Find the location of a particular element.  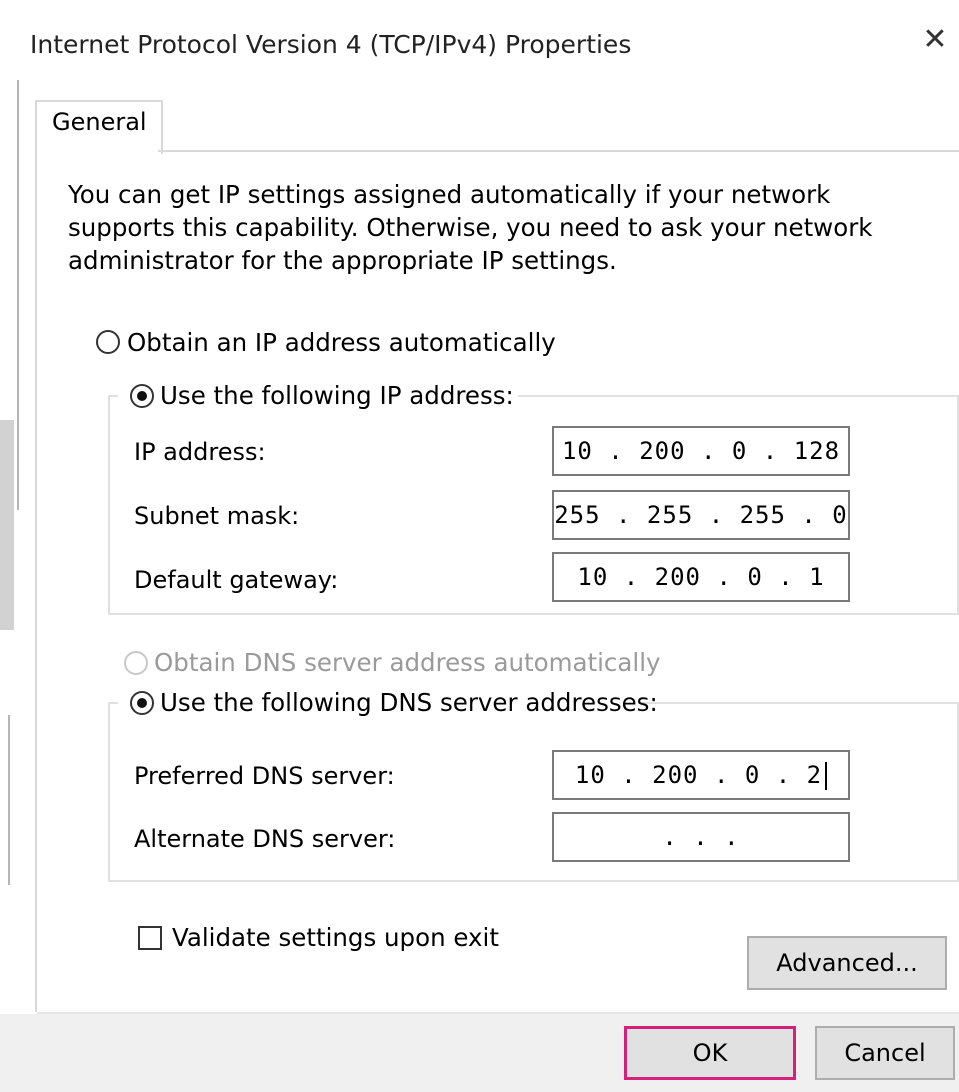

close-icon: ✕ is located at coordinates (935, 40).